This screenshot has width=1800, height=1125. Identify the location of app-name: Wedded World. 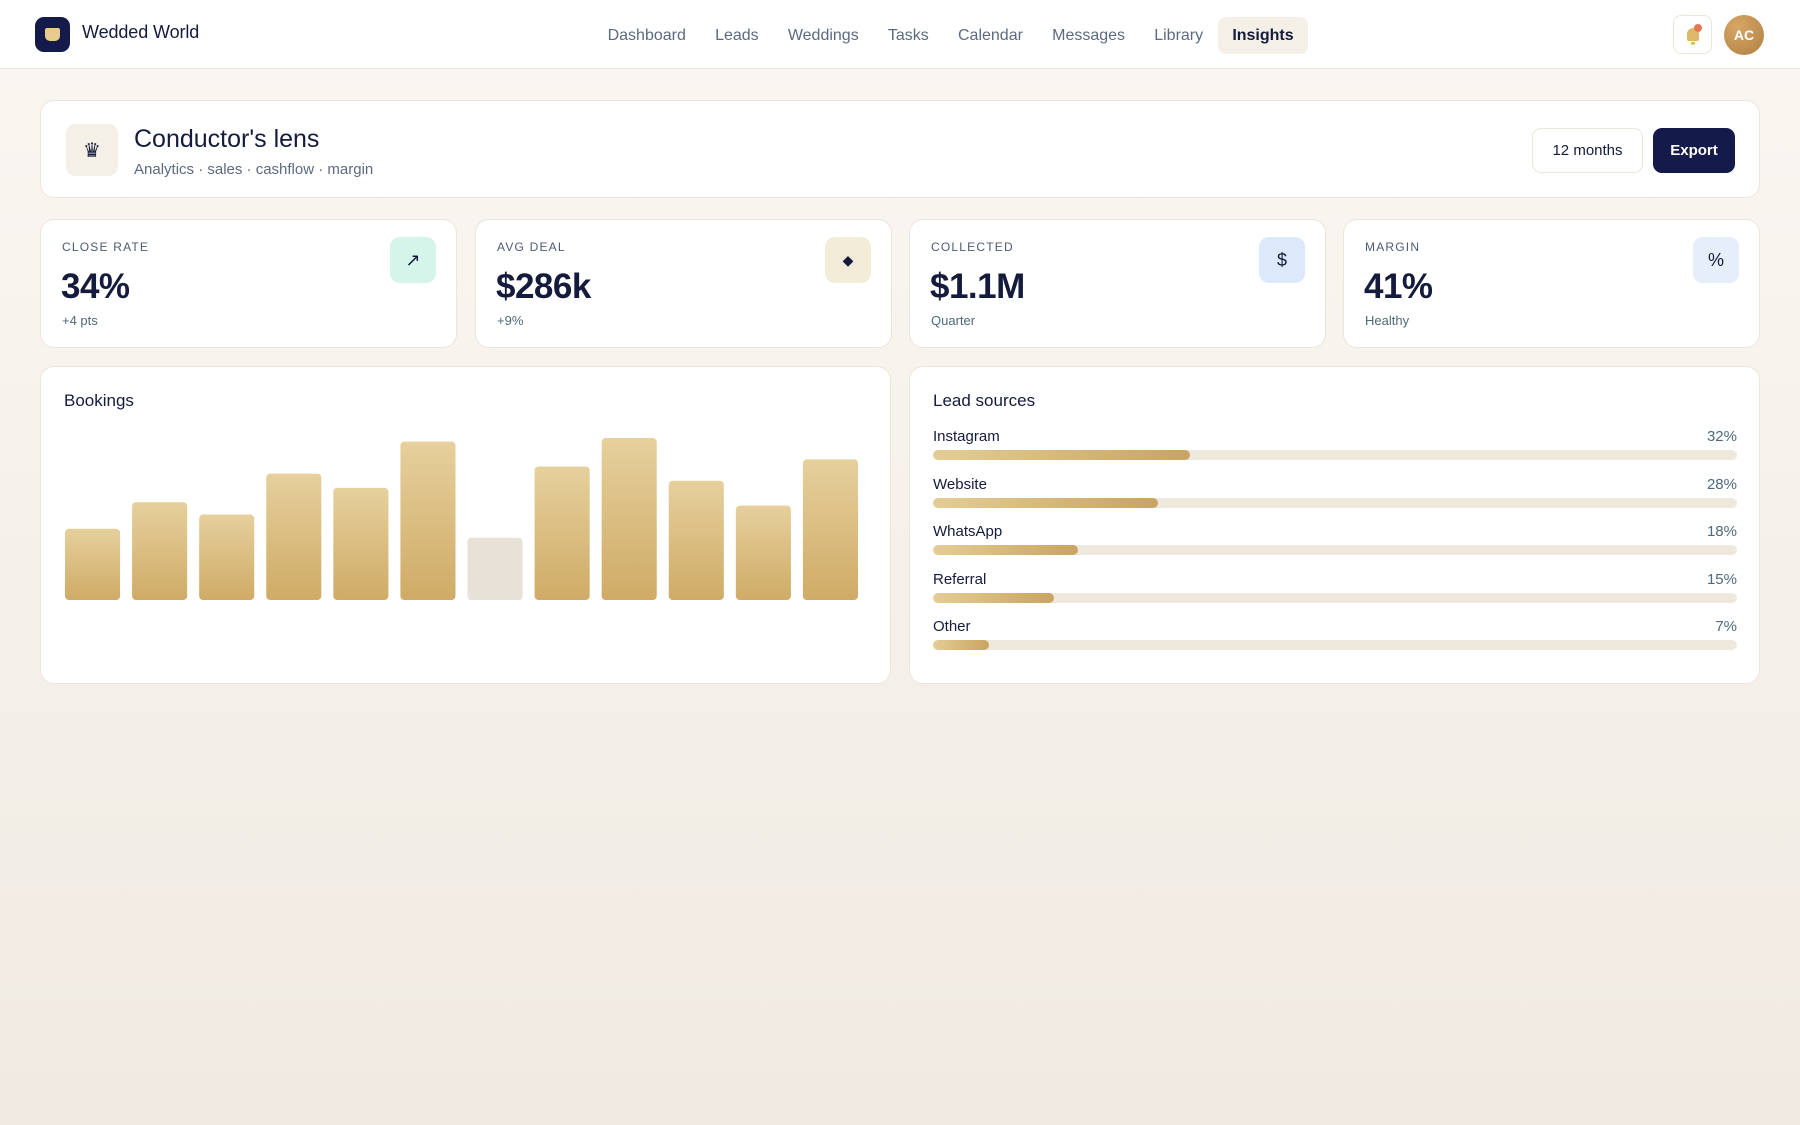
(141, 32).